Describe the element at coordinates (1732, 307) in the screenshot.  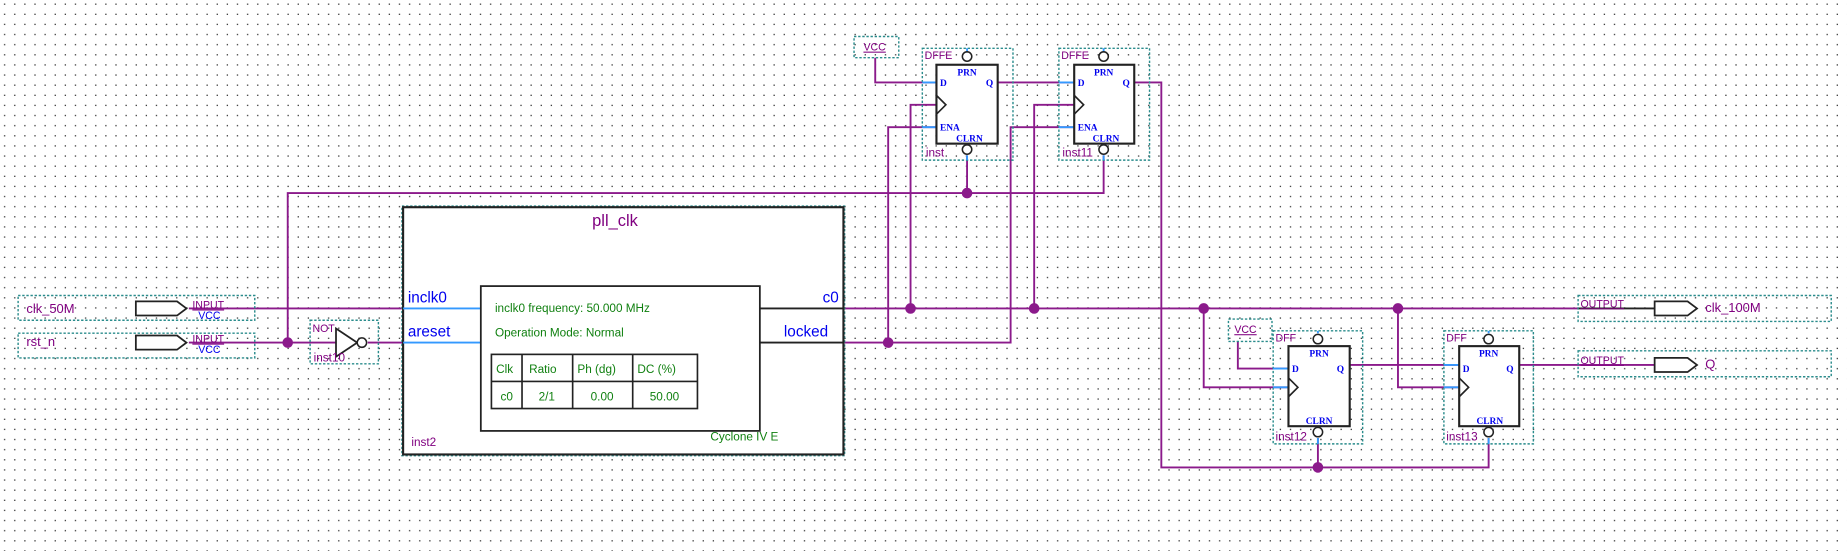
I see `pin-name: clk_100M` at that location.